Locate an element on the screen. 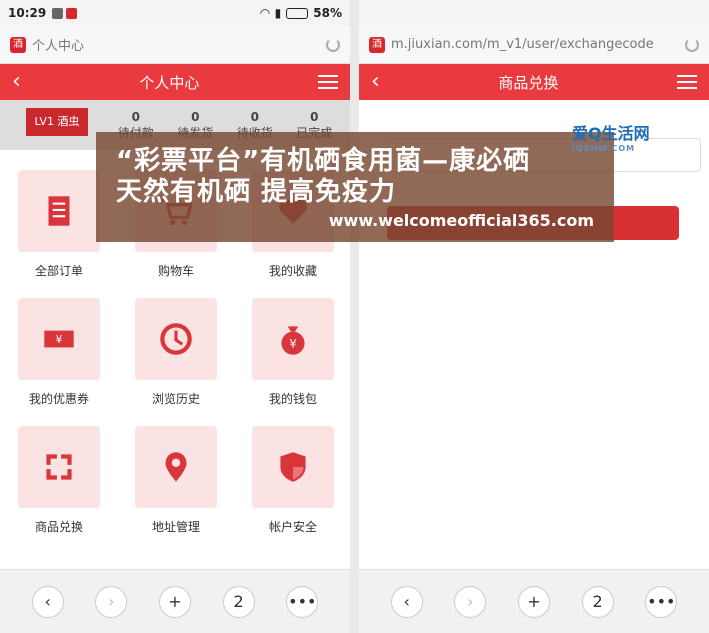  exchange-icon is located at coordinates (59, 467).